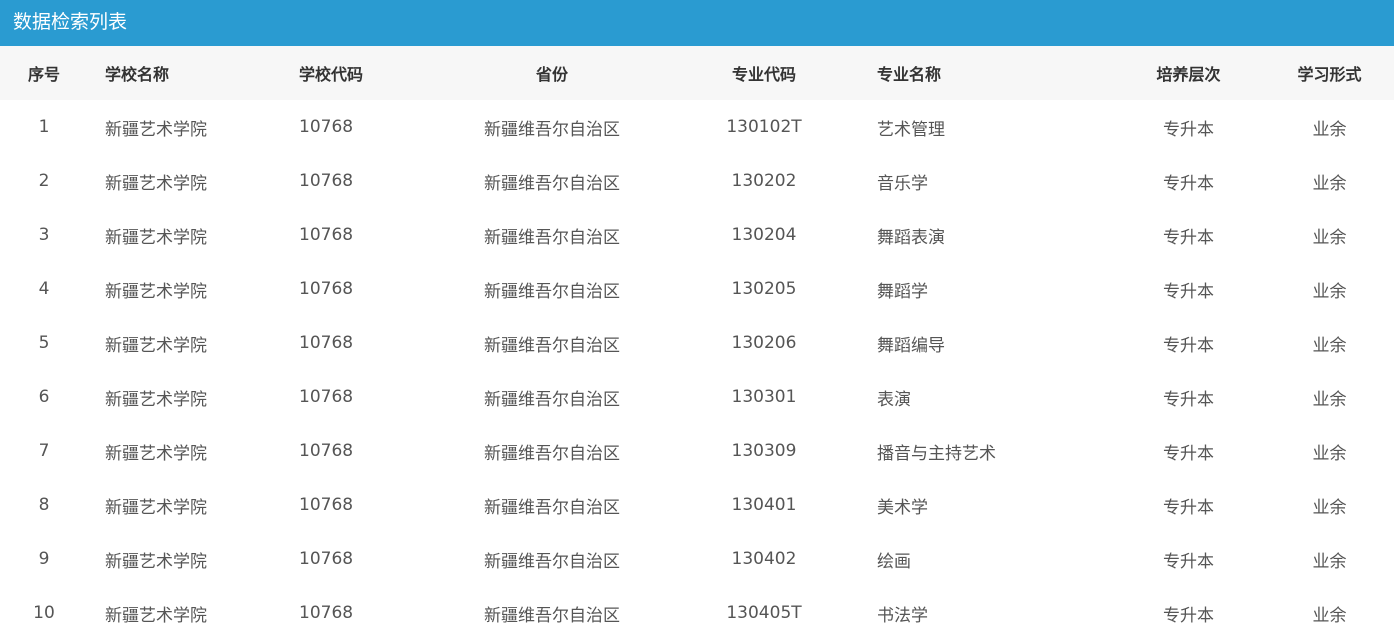  I want to click on header-study-form: 学习形式, so click(1329, 74).